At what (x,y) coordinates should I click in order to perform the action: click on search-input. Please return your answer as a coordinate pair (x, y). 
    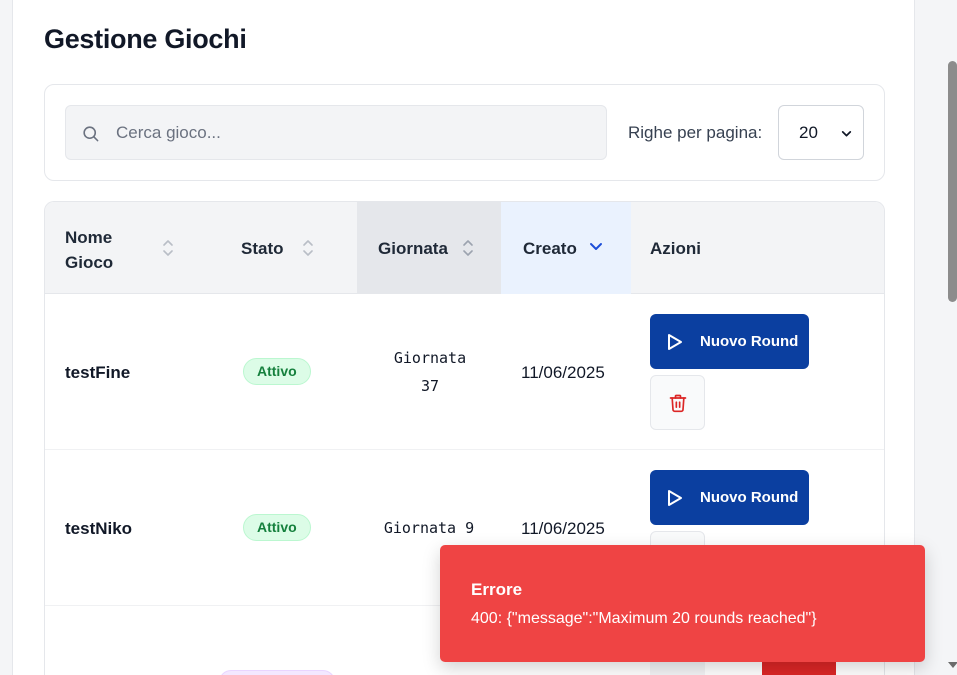
    Looking at the image, I should click on (356, 132).